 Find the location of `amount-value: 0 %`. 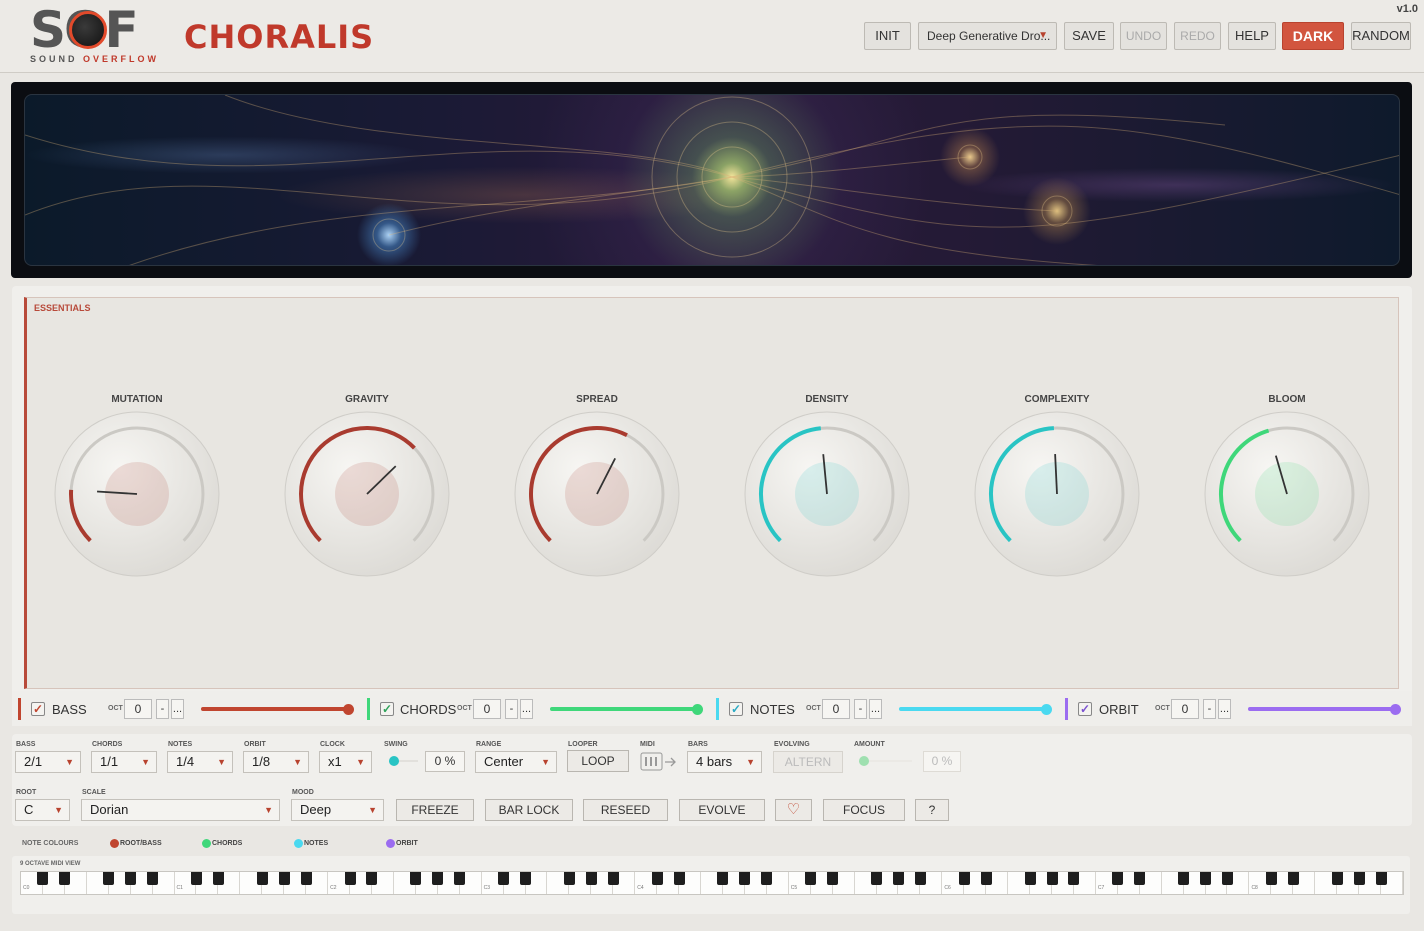

amount-value: 0 % is located at coordinates (942, 761).